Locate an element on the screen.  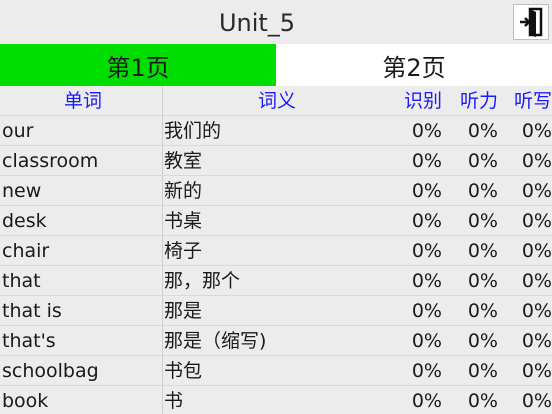
table-row: that 那，那个 0% 0% 0% is located at coordinates (276, 281).